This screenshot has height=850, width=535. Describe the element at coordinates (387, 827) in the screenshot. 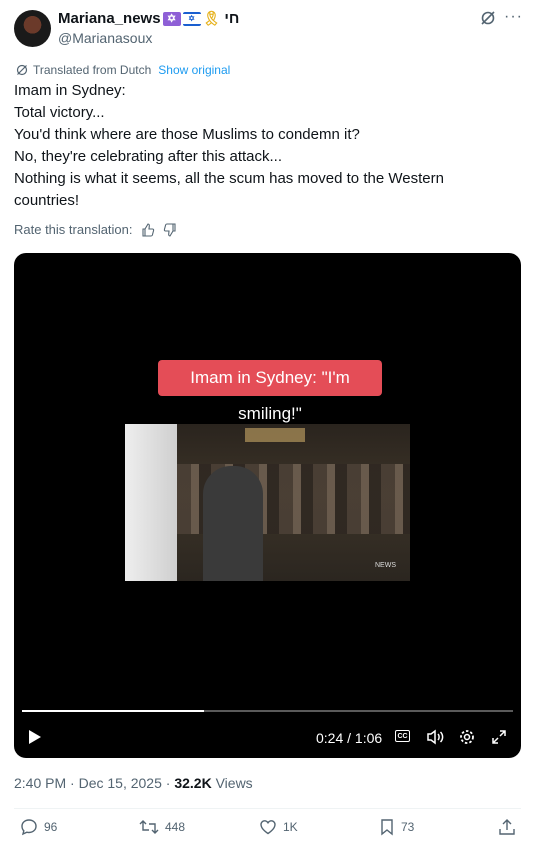

I see `bookmark-icon` at that location.